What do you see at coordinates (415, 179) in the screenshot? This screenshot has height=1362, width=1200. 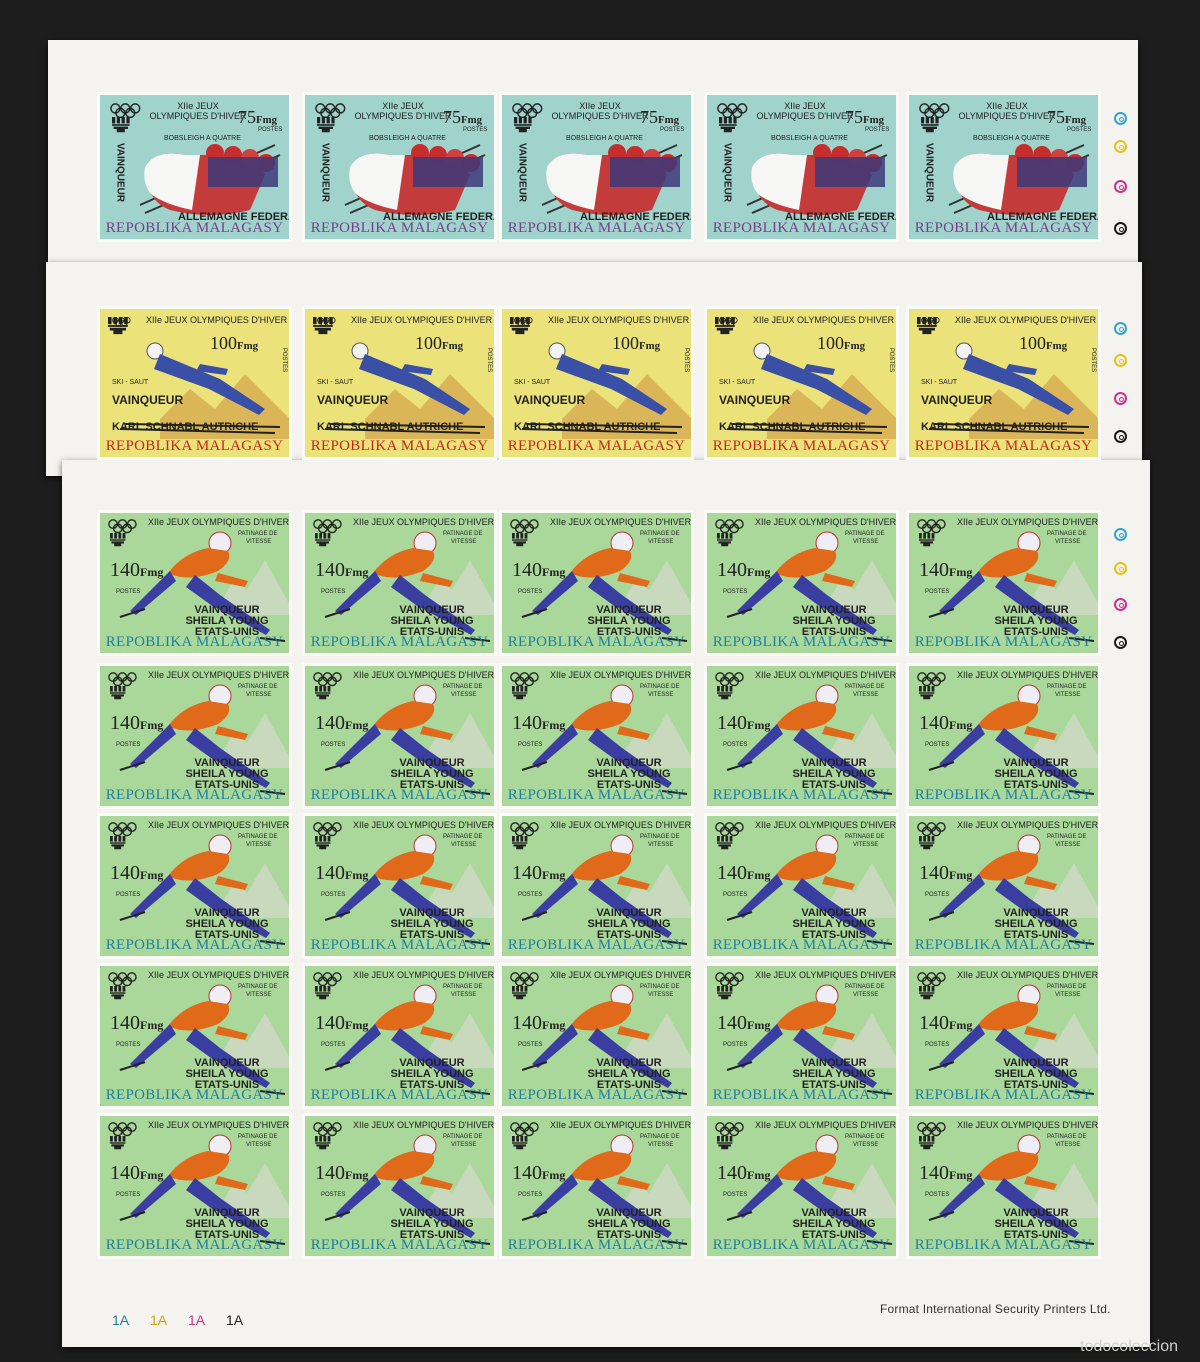 I see `bobsleigh-icon` at bounding box center [415, 179].